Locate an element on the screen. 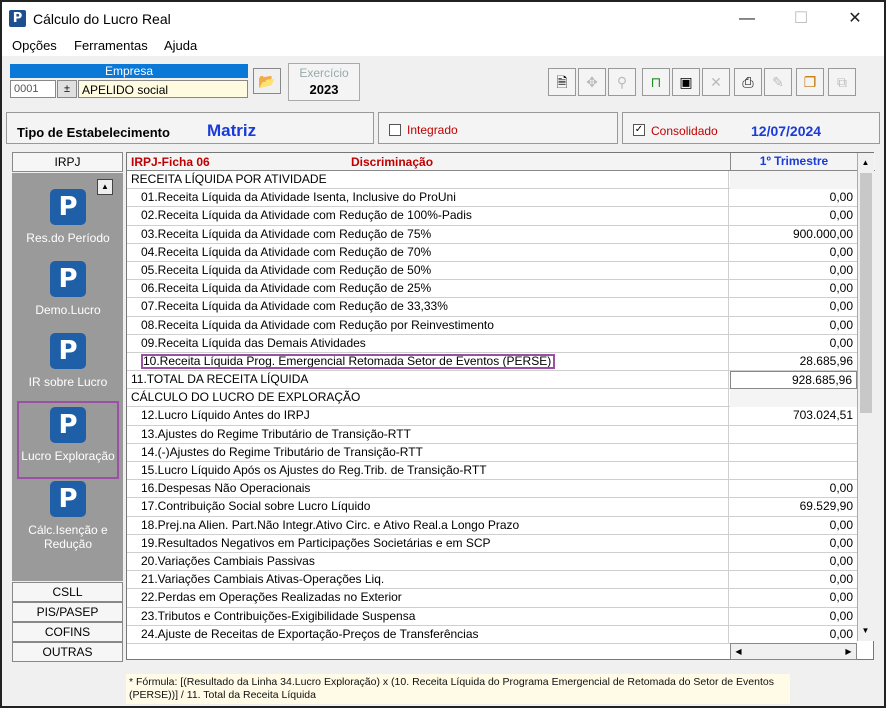 Image resolution: width=886 pixels, height=708 pixels. menu-opcoes: Opções is located at coordinates (34, 45).